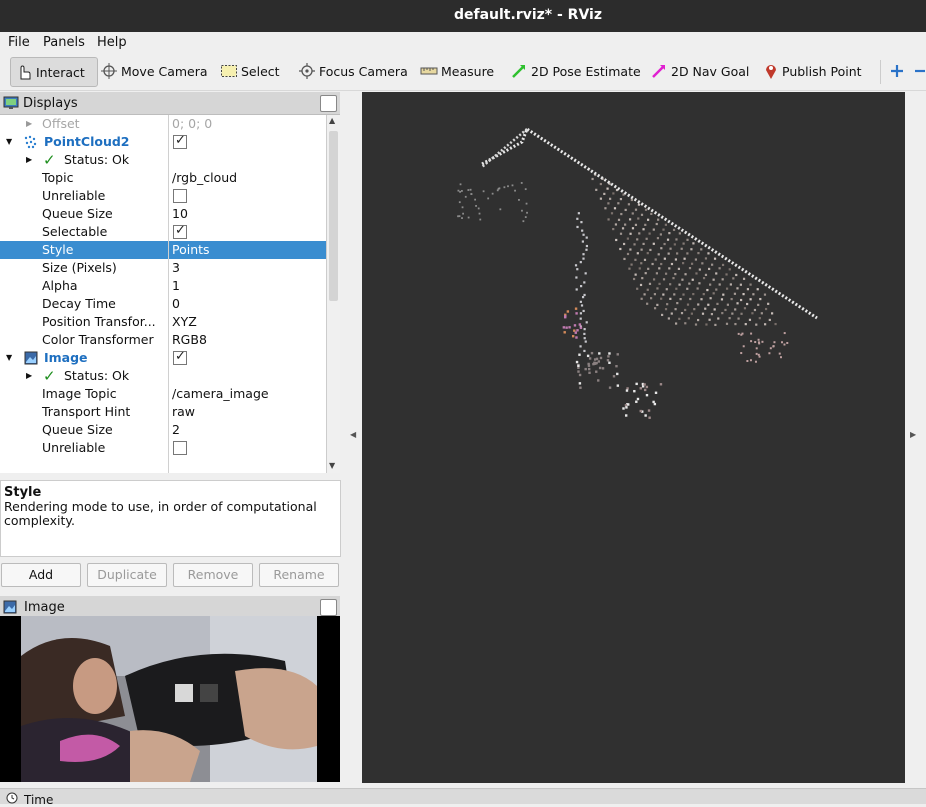  I want to click on status-label: Status: Ok, so click(97, 159).